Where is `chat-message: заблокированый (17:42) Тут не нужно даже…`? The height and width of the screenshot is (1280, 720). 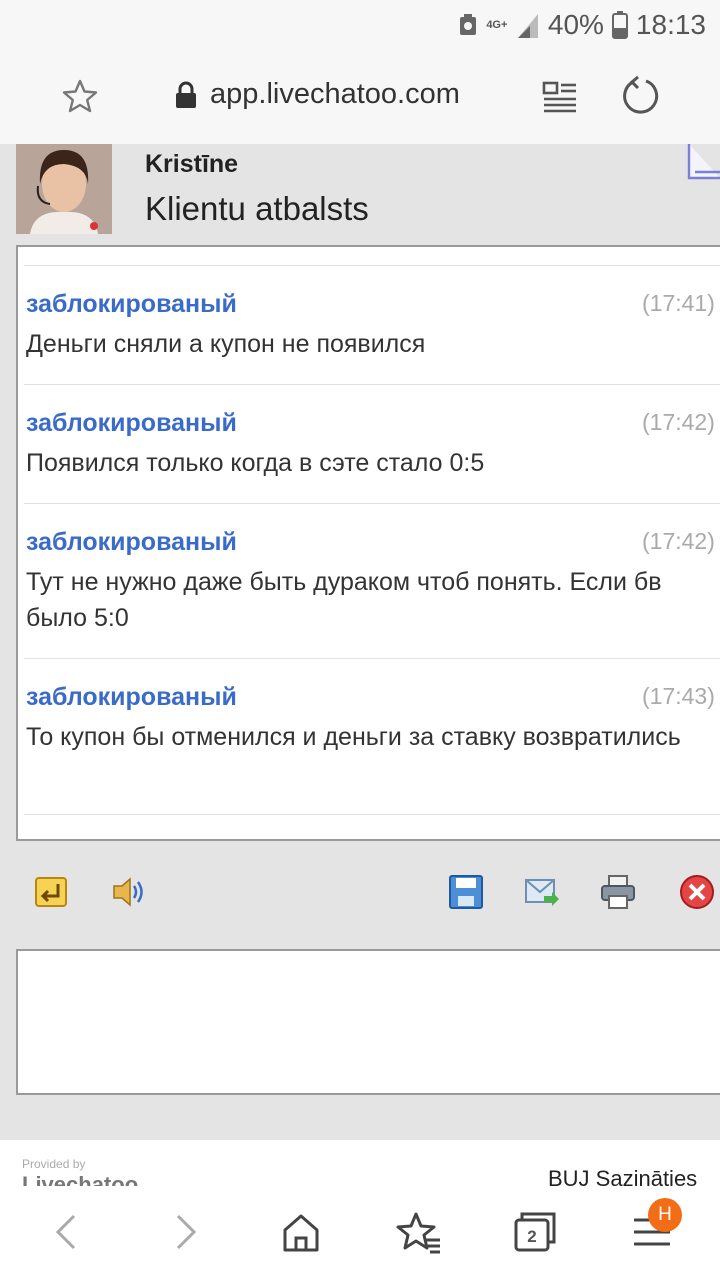 chat-message: заблокированый (17:42) Тут не нужно даже… is located at coordinates (372, 580).